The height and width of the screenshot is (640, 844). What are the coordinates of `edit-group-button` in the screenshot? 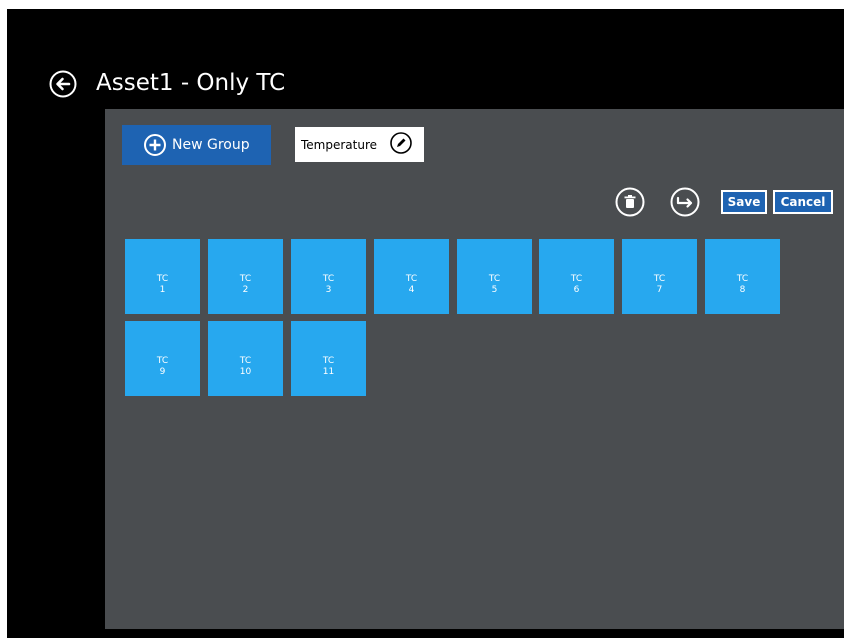 It's located at (401, 144).